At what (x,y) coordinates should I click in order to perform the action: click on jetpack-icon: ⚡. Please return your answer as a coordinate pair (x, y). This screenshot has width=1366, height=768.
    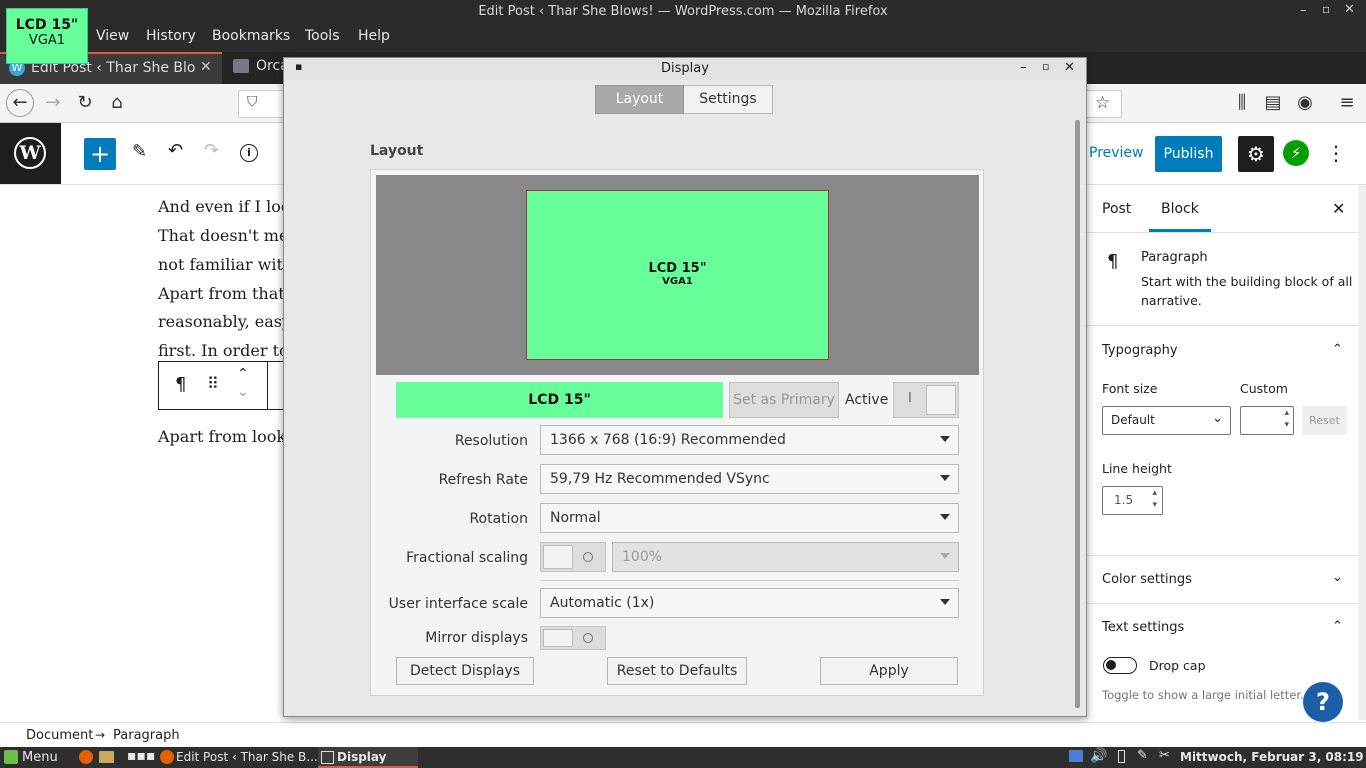
    Looking at the image, I should click on (1296, 153).